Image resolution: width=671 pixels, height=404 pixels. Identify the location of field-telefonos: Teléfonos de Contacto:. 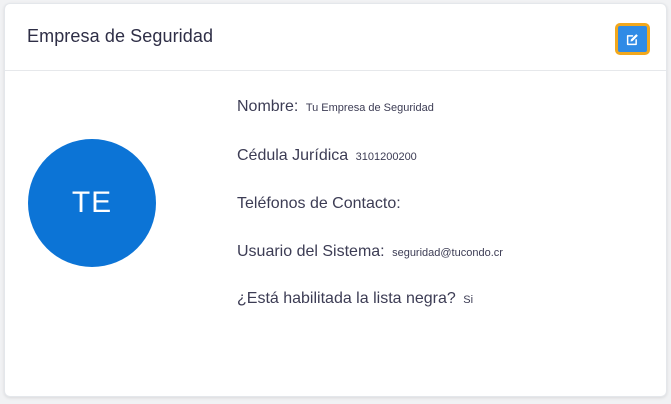
(320, 204).